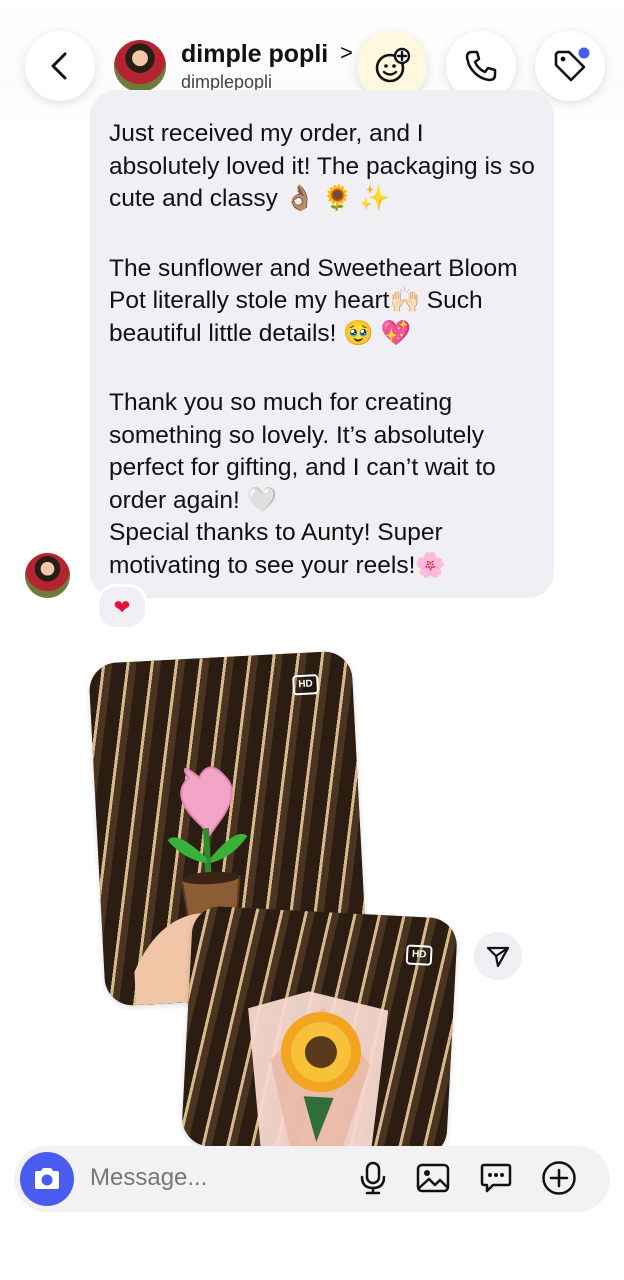 The width and height of the screenshot is (624, 1280). I want to click on add-button, so click(559, 1178).